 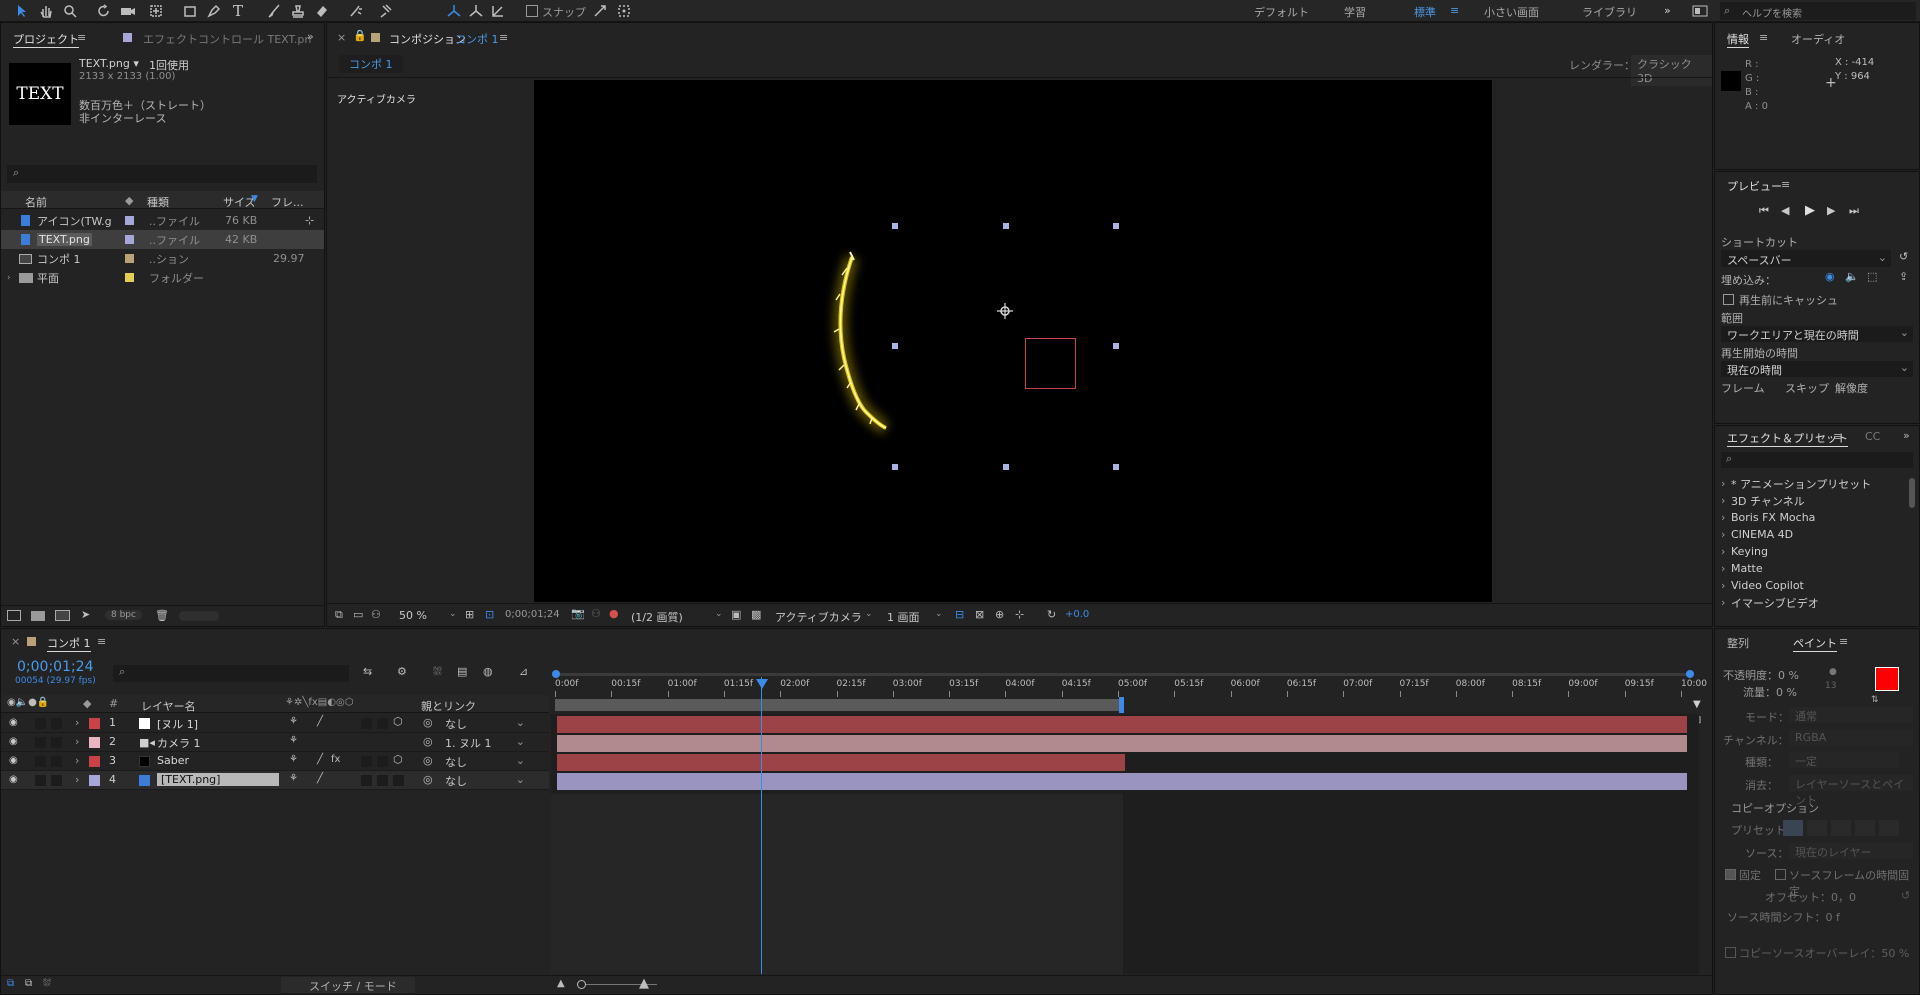 What do you see at coordinates (162, 220) in the screenshot?
I see `project-item: アイコン(TW.g ..ファイル 76 KB ⊹` at bounding box center [162, 220].